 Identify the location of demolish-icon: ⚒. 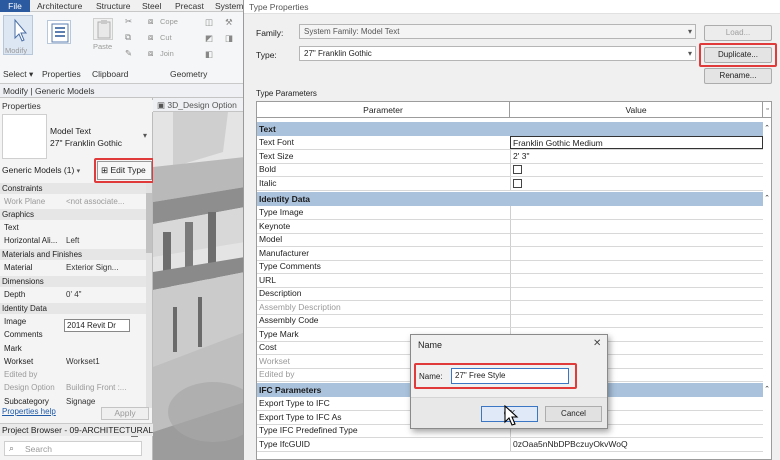
(229, 22).